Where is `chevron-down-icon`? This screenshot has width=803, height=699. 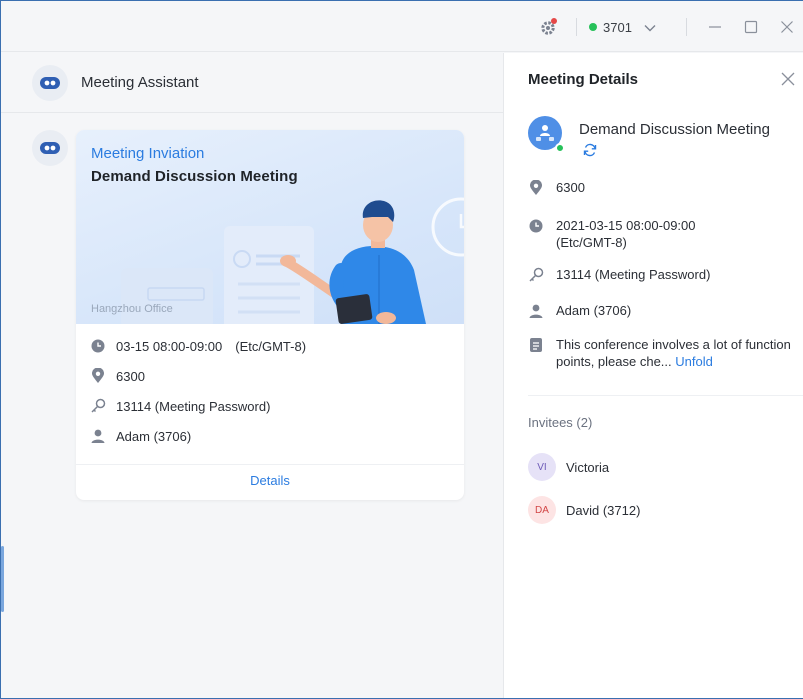 chevron-down-icon is located at coordinates (650, 27).